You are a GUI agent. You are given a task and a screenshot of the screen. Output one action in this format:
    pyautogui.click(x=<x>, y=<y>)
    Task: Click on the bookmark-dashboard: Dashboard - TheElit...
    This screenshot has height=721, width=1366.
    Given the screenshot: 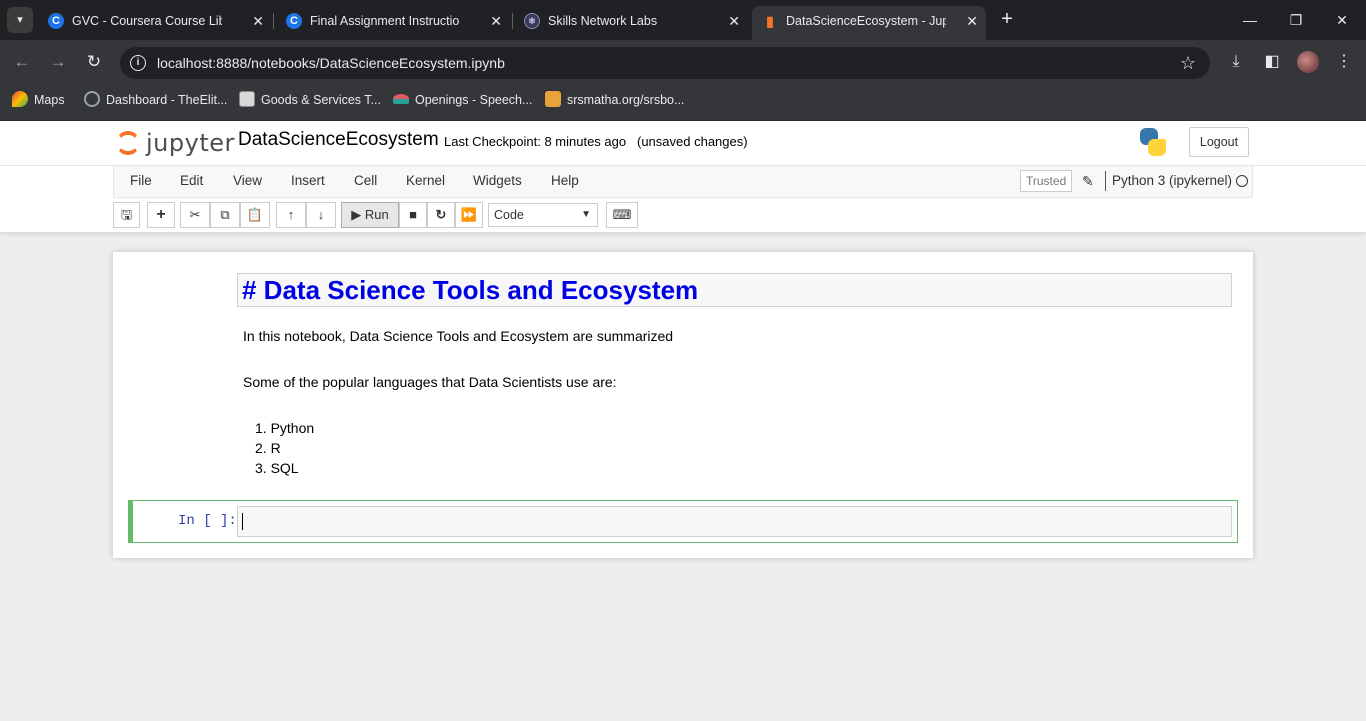 What is the action you would take?
    pyautogui.click(x=155, y=100)
    